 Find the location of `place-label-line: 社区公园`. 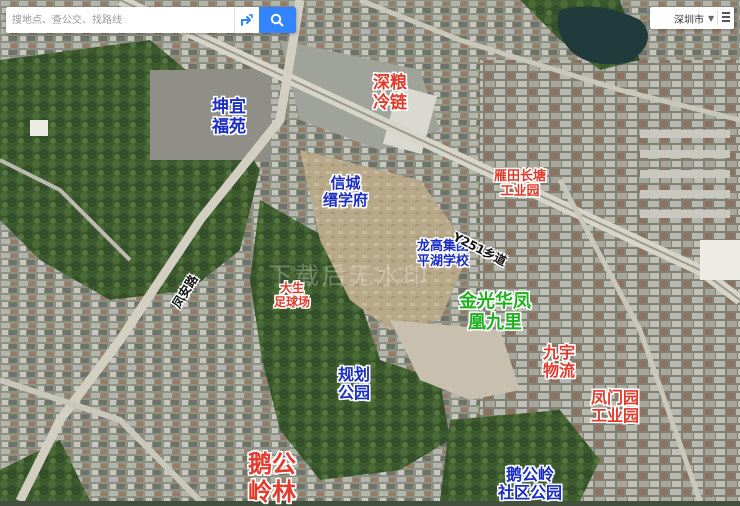

place-label-line: 社区公园 is located at coordinates (530, 493).